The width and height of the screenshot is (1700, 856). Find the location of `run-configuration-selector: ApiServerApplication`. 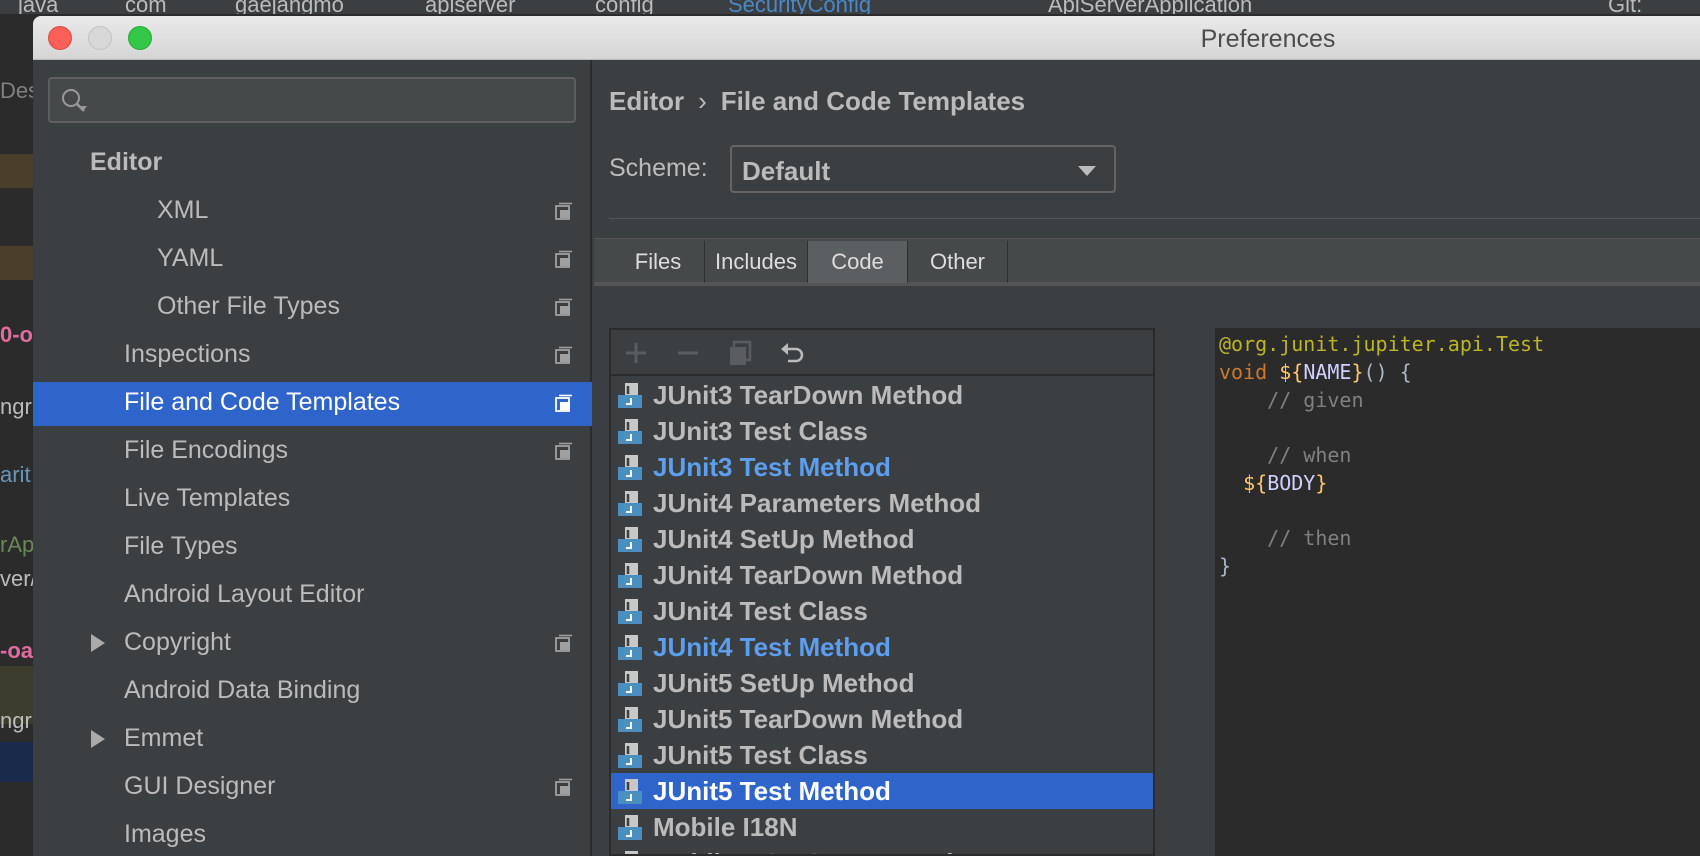

run-configuration-selector: ApiServerApplication is located at coordinates (1150, 7).